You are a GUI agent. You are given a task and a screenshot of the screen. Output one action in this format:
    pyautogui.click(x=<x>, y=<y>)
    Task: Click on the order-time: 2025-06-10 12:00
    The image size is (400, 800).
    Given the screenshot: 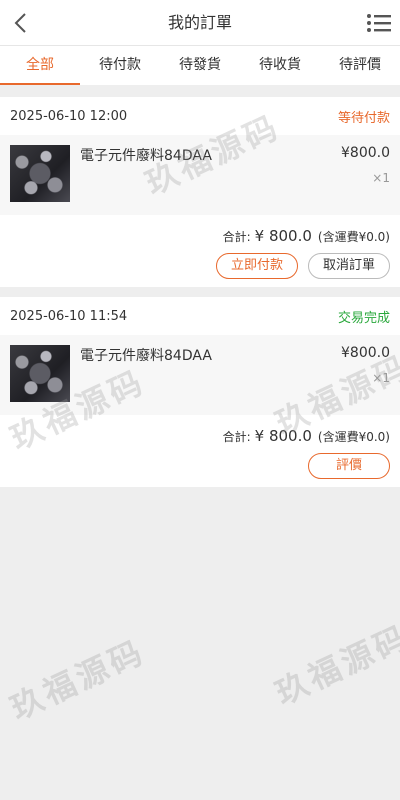 What is the action you would take?
    pyautogui.click(x=69, y=116)
    